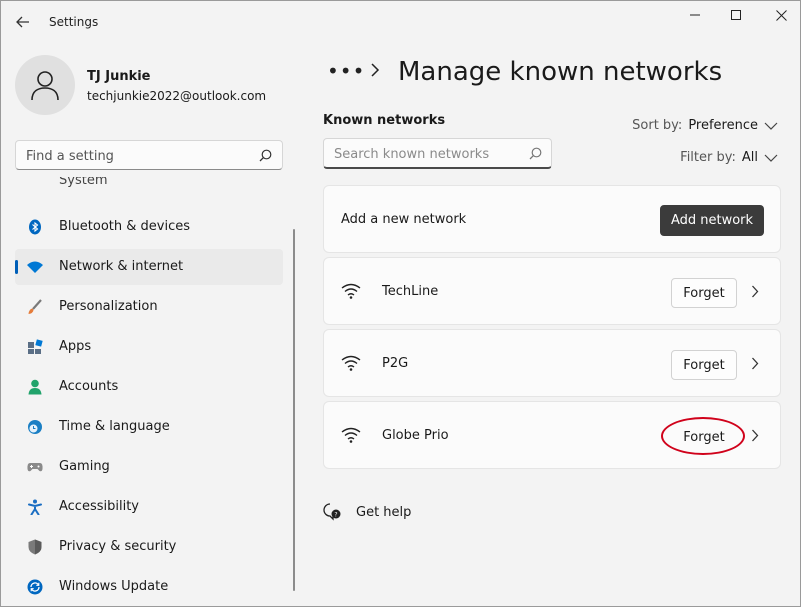 This screenshot has width=801, height=607. I want to click on sidebar-item-label: Apps, so click(75, 346).